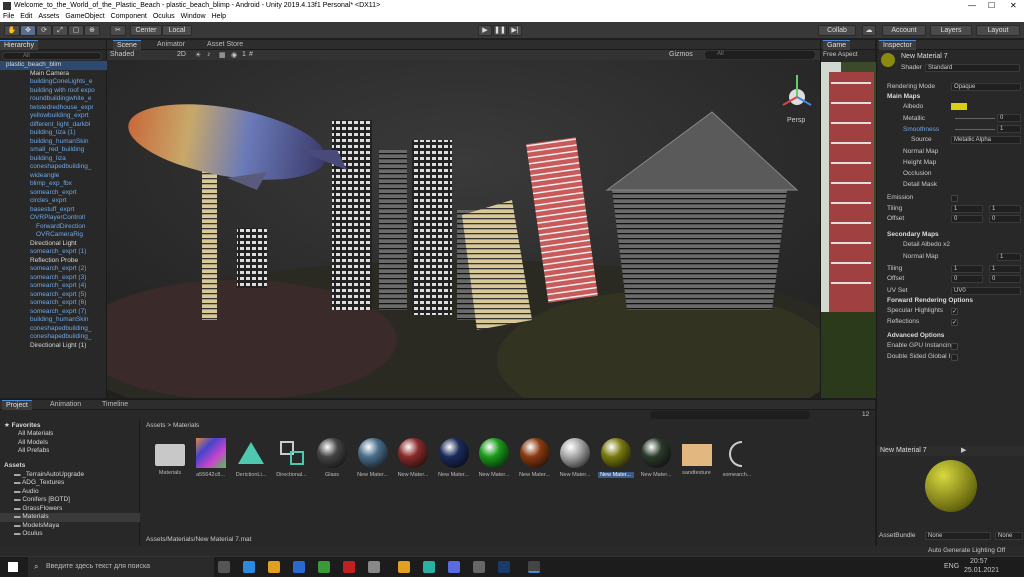 This screenshot has height=577, width=1024. What do you see at coordinates (869, 30) in the screenshot?
I see `cloud-icon: ☁` at bounding box center [869, 30].